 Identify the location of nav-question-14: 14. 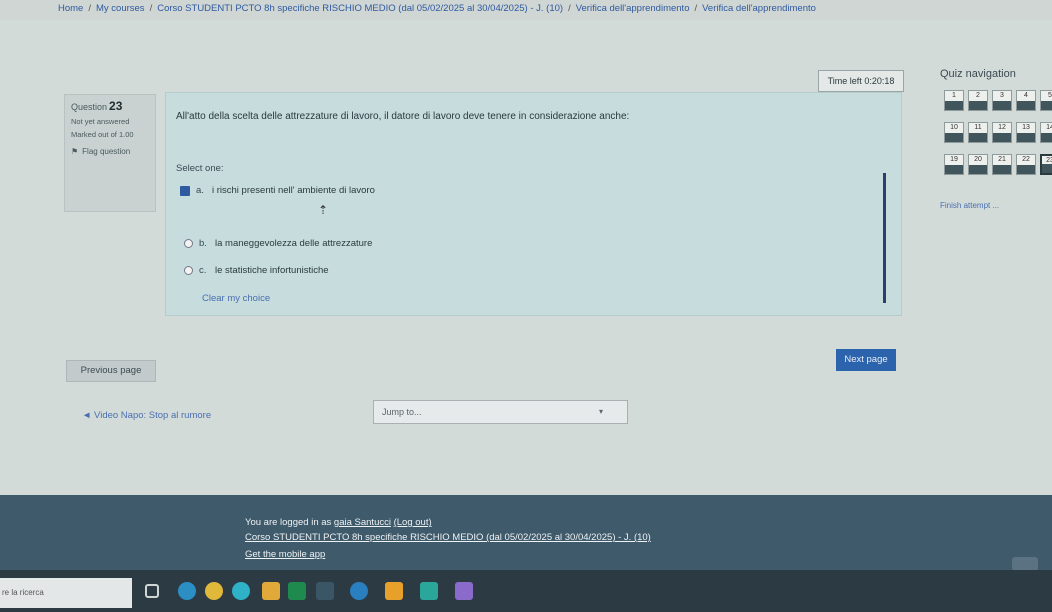
(1046, 132).